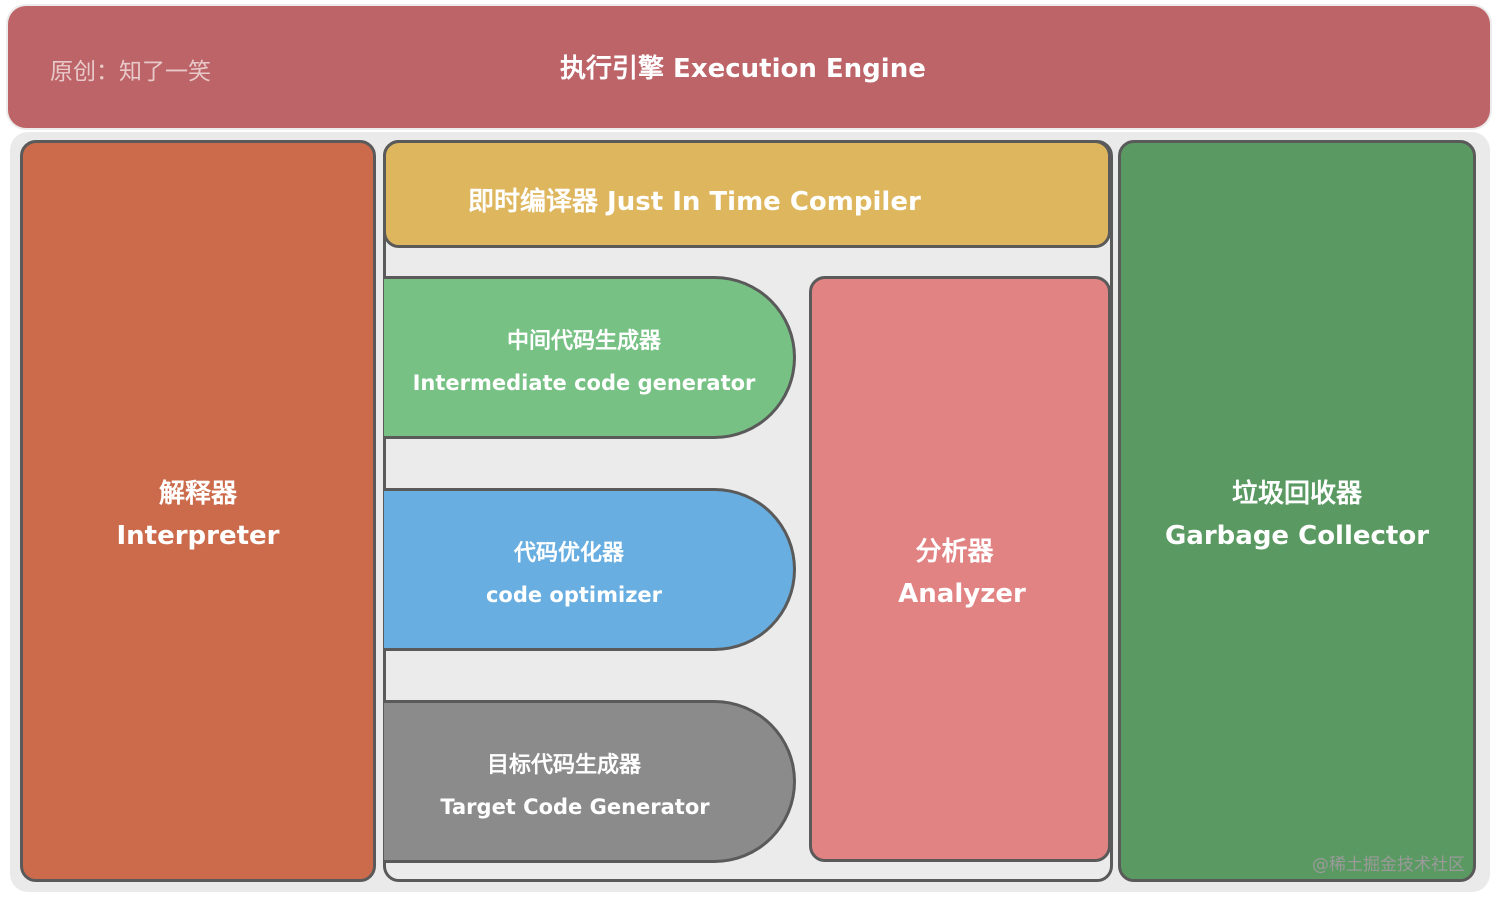 The height and width of the screenshot is (898, 1498). I want to click on watermark: @稀土掘金技术社区, so click(1388, 865).